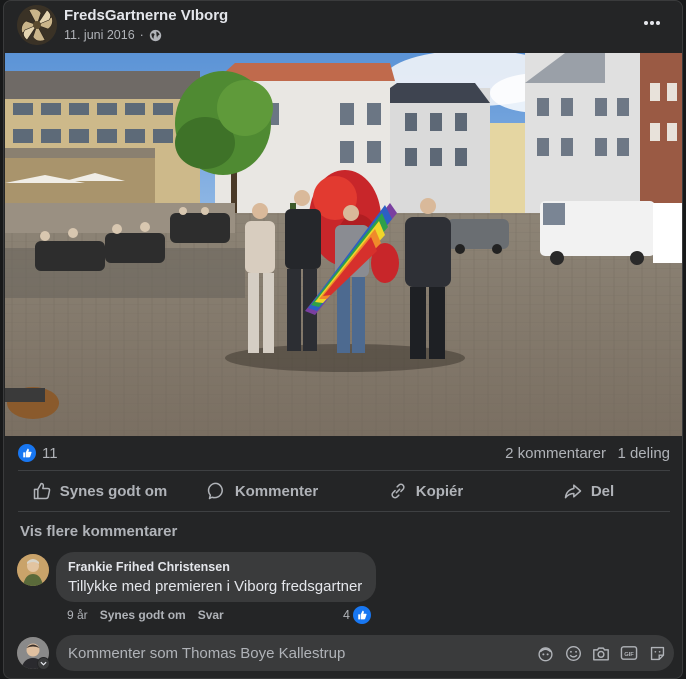 The width and height of the screenshot is (686, 679). What do you see at coordinates (155, 35) in the screenshot?
I see `globe-icon` at bounding box center [155, 35].